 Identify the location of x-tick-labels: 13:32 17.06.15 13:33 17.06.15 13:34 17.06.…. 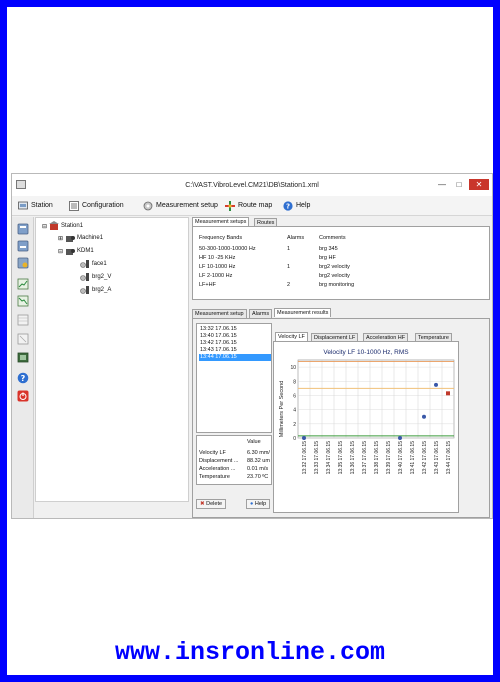
(377, 458).